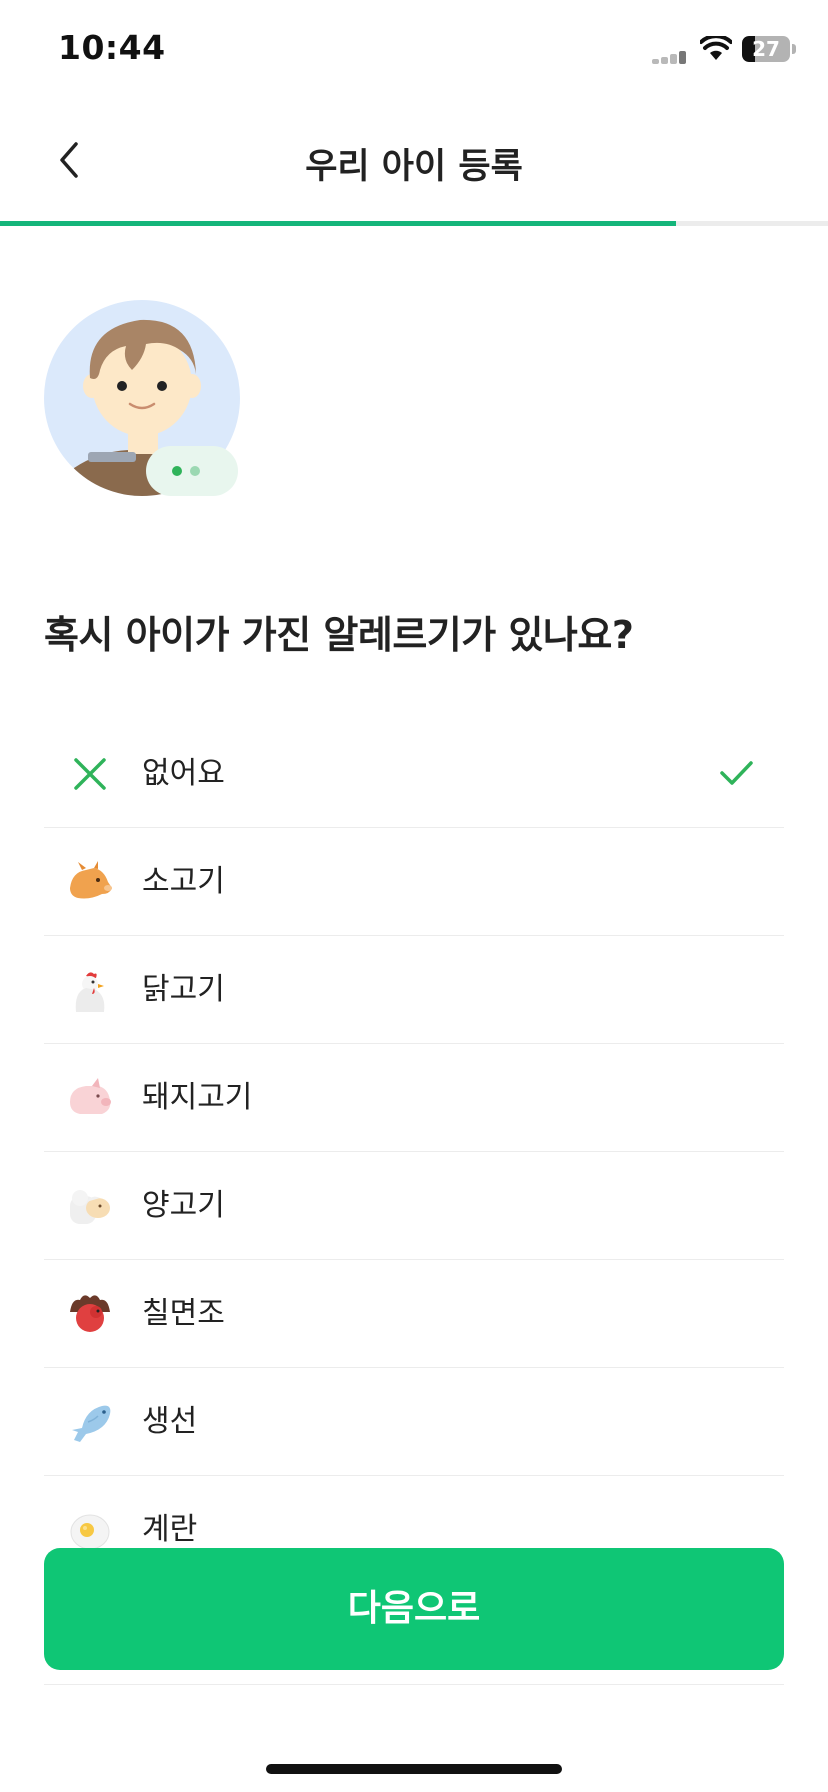 This screenshot has width=828, height=1792. Describe the element at coordinates (90, 992) in the screenshot. I see `chicken-icon` at that location.